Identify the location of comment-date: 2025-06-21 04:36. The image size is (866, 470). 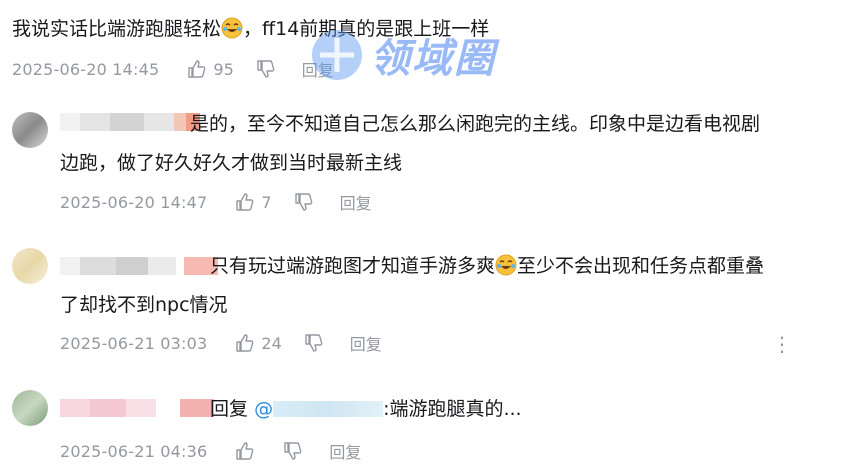
(134, 451).